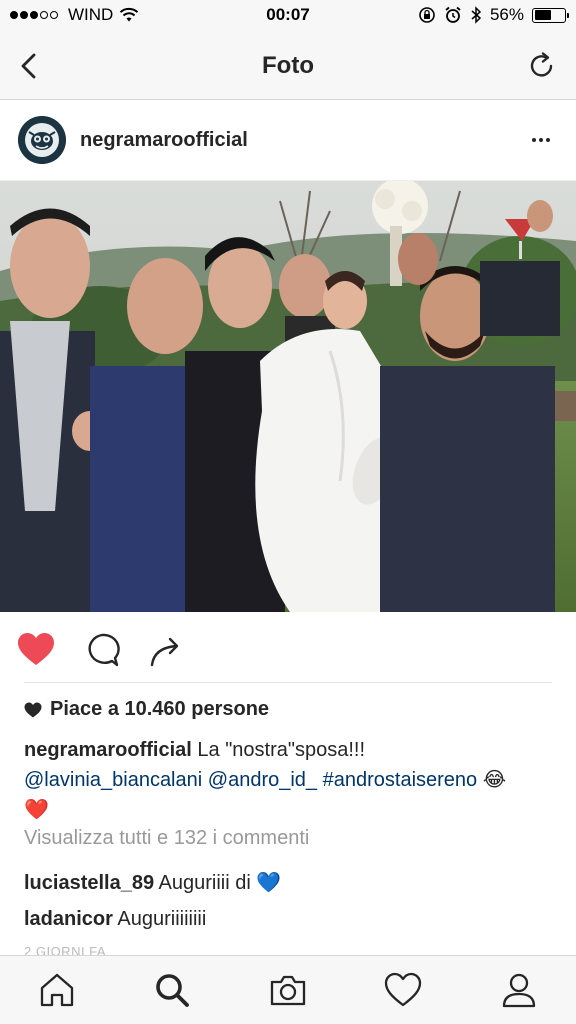 Image resolution: width=576 pixels, height=1024 pixels. Describe the element at coordinates (476, 15) in the screenshot. I see `bluetooth-icon` at that location.